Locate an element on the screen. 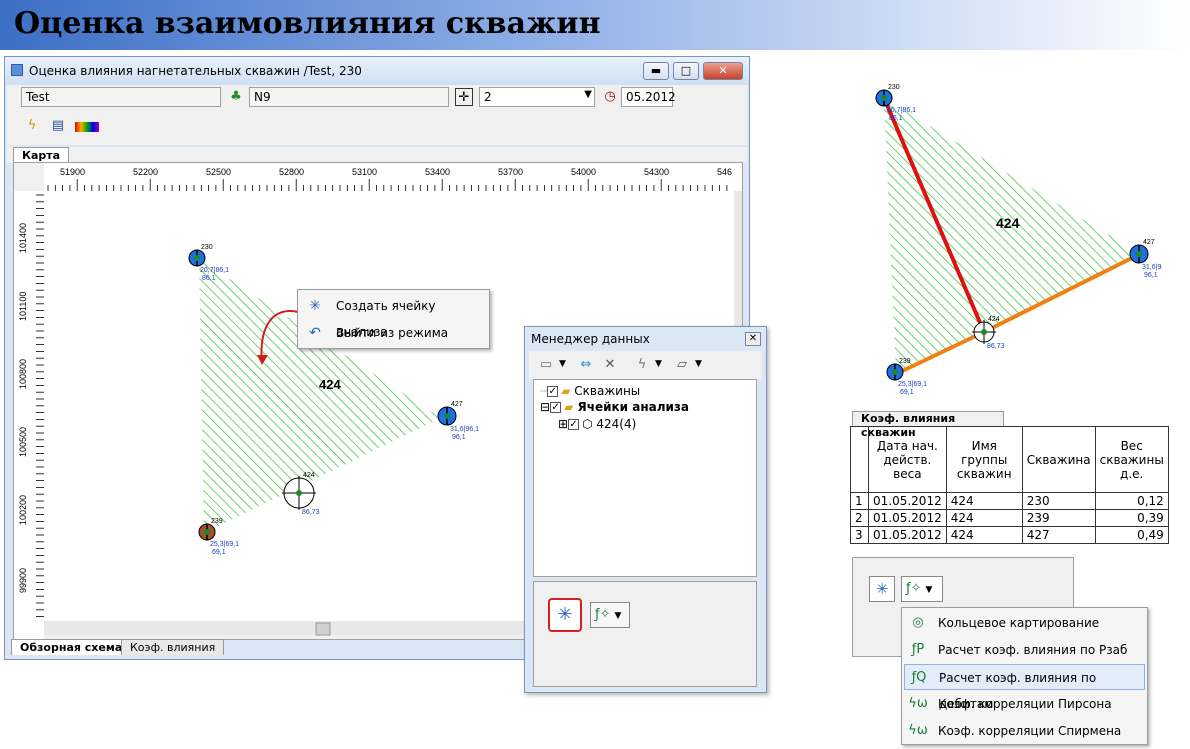 This screenshot has width=1190, height=749. well-name: 239 is located at coordinates (905, 361).